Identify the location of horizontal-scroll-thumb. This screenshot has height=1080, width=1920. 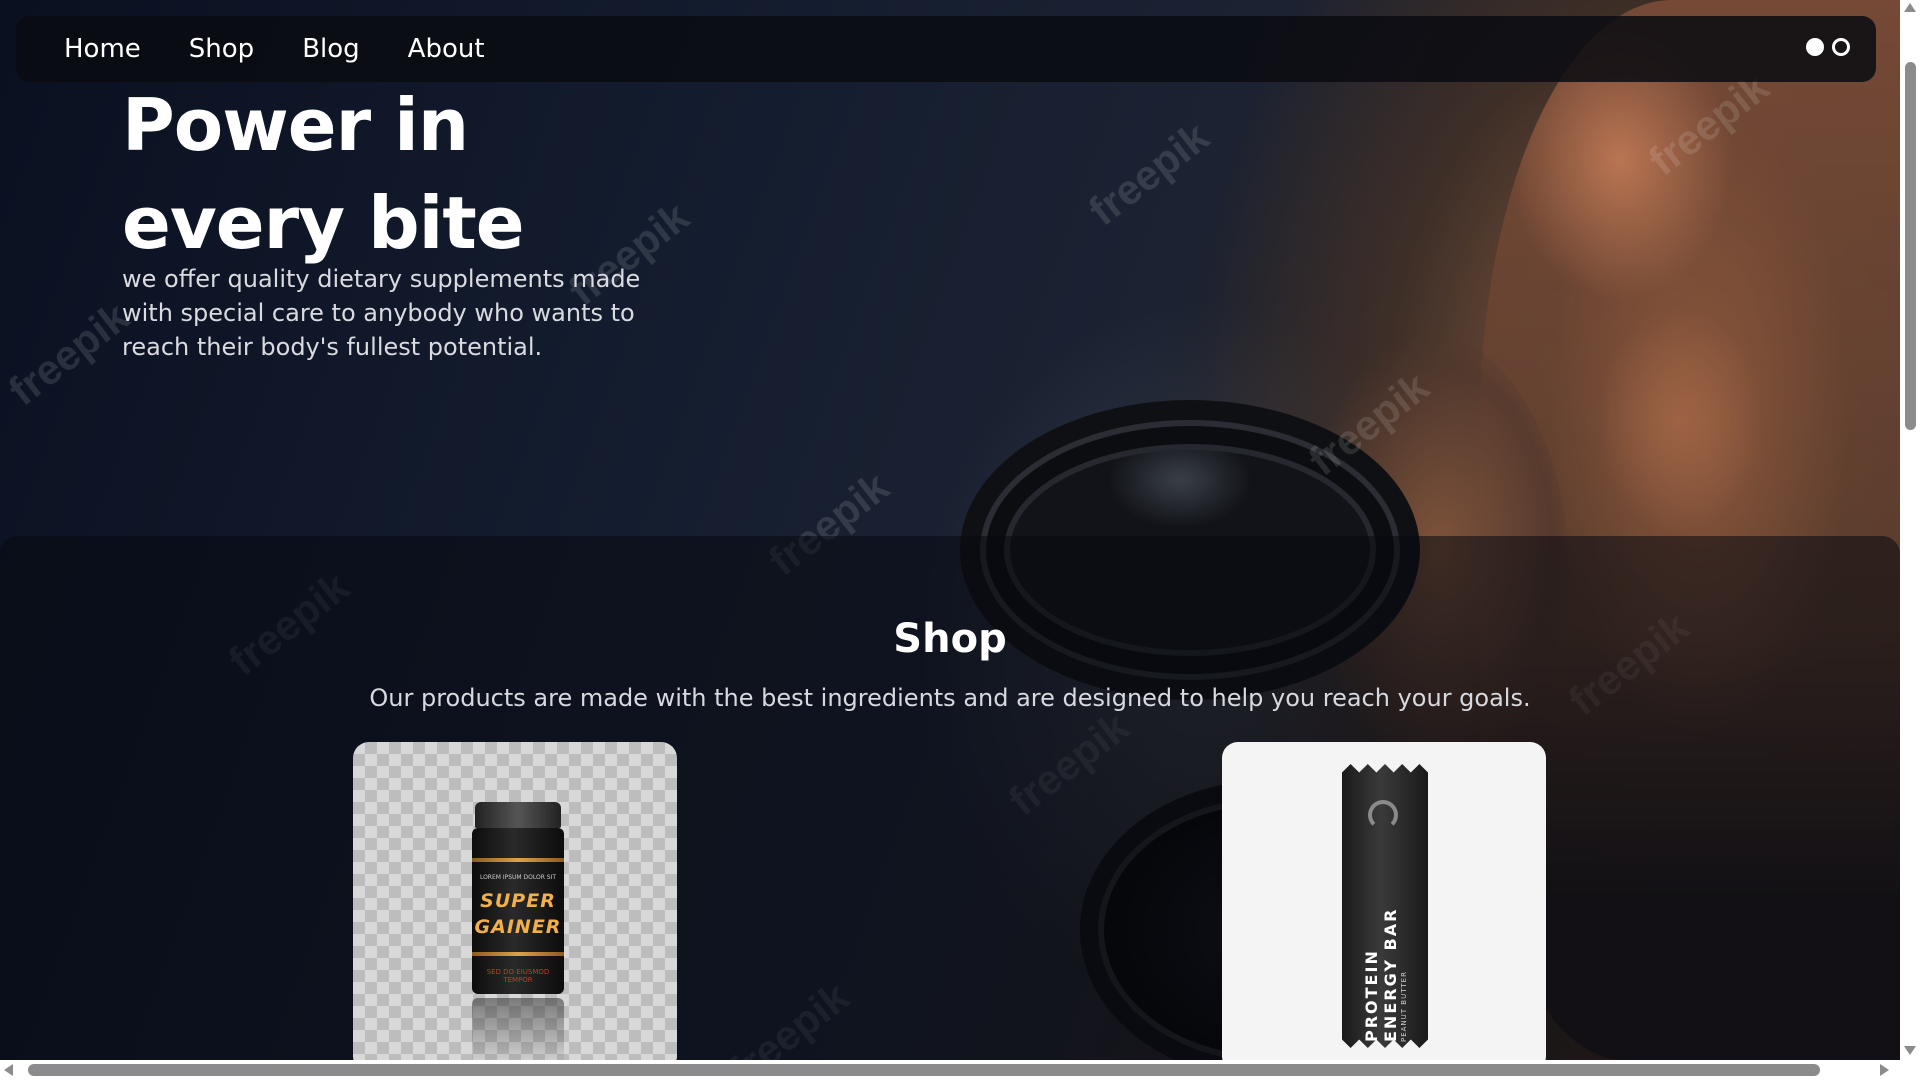
(924, 1070).